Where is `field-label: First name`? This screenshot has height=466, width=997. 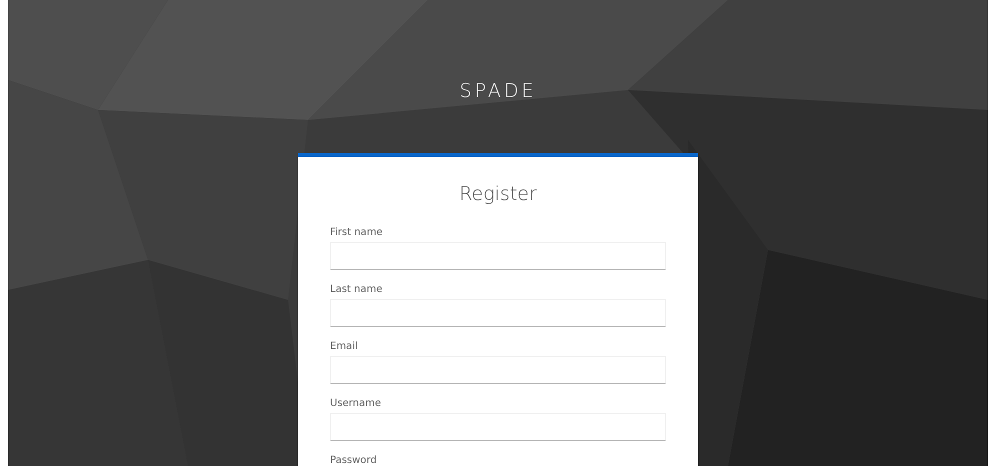 field-label: First name is located at coordinates (357, 233).